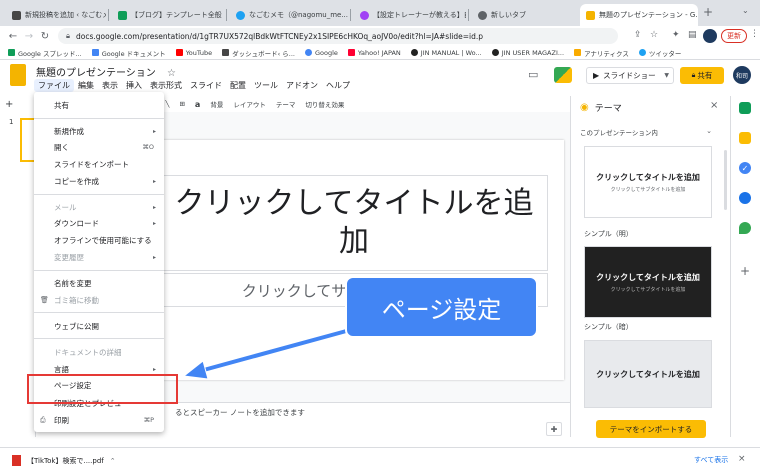  I want to click on menu-item-details: ドキュメントの詳細, so click(99, 352).